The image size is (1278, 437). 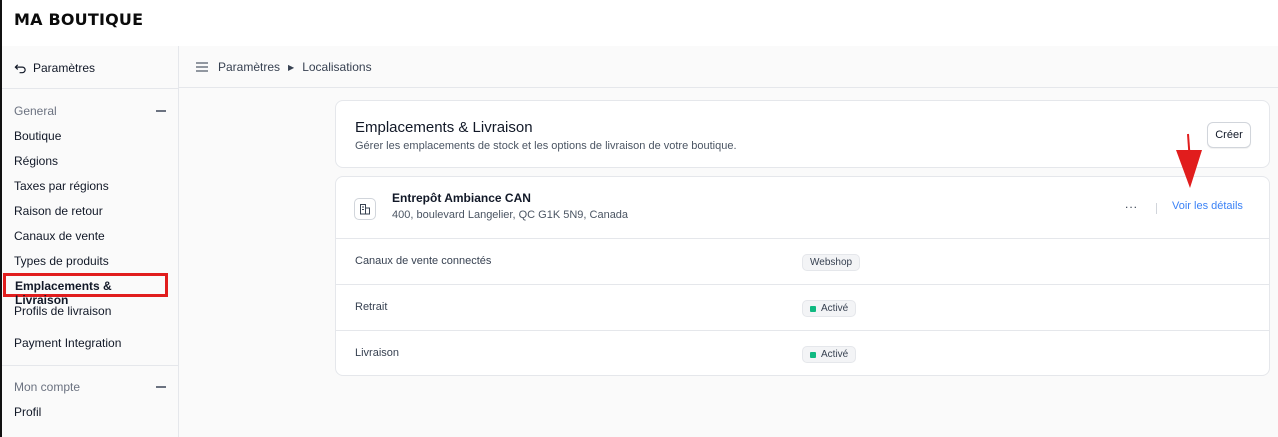 I want to click on store-logo: MA BOUTIQUE, so click(x=79, y=19).